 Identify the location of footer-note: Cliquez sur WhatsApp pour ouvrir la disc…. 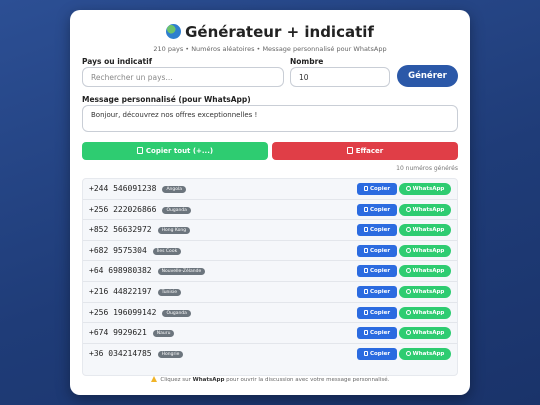
(270, 379).